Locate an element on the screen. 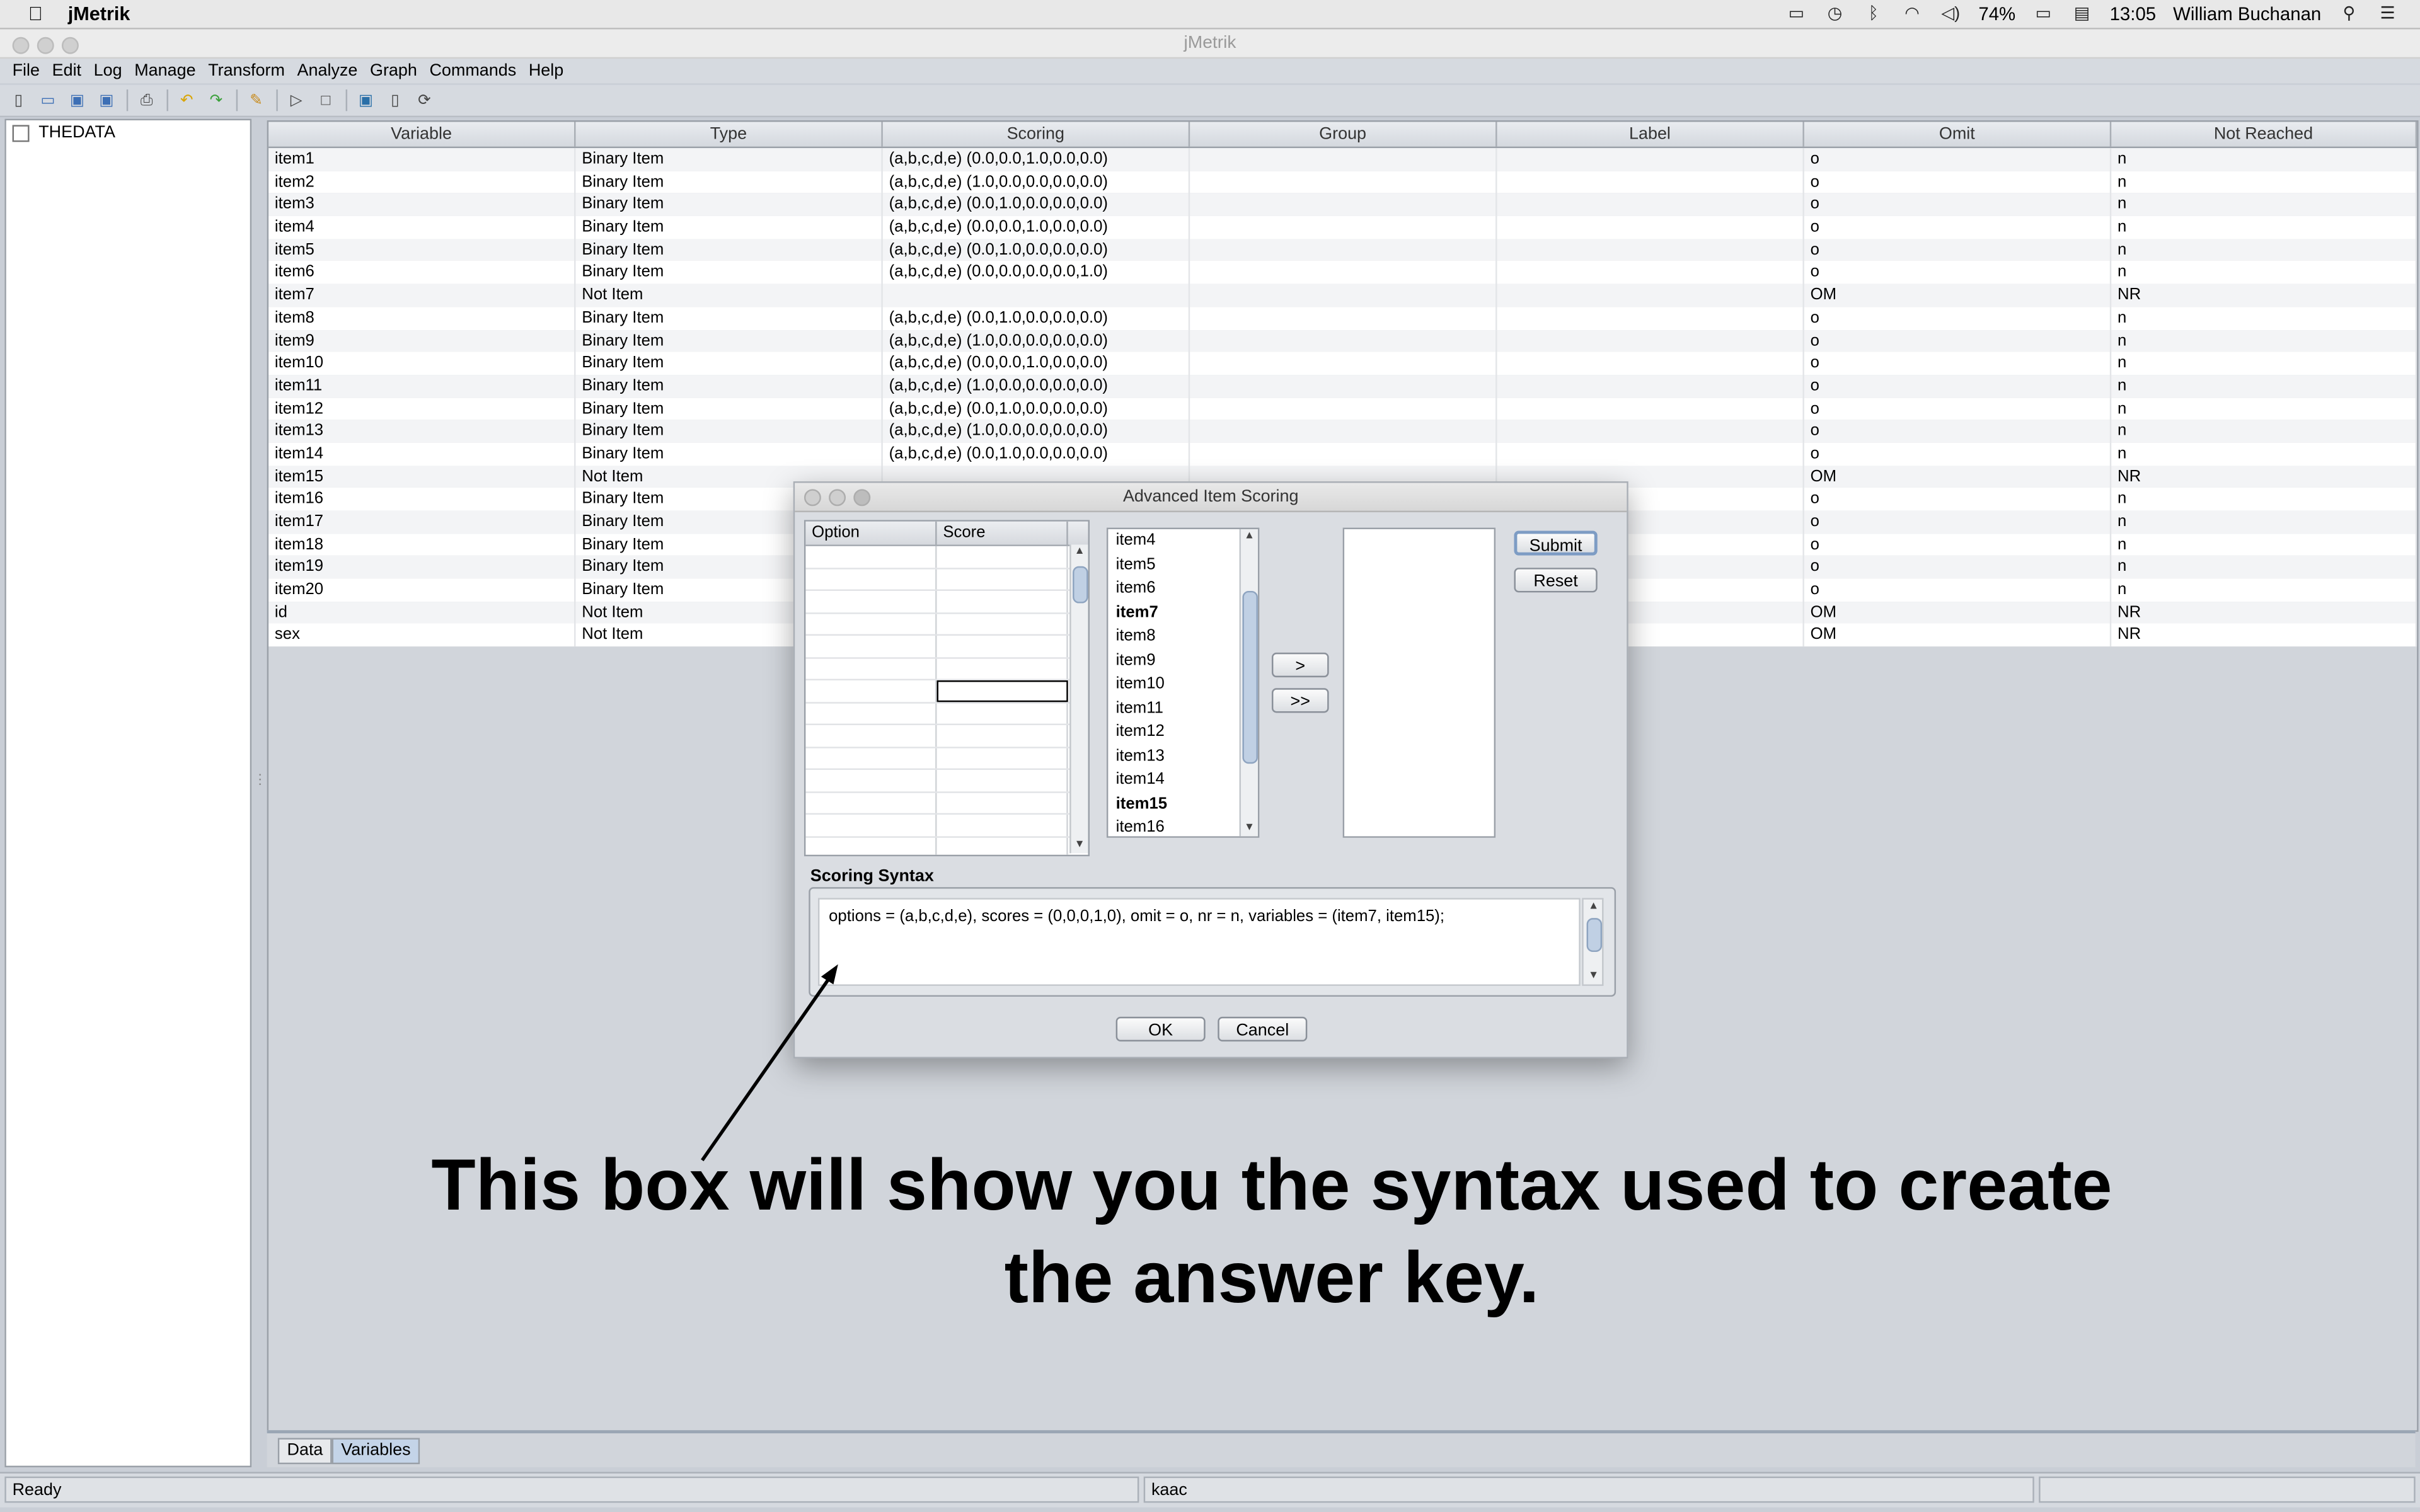 Image resolution: width=2420 pixels, height=1512 pixels. item-list-scrollbar: ▲ ▼ is located at coordinates (1249, 683).